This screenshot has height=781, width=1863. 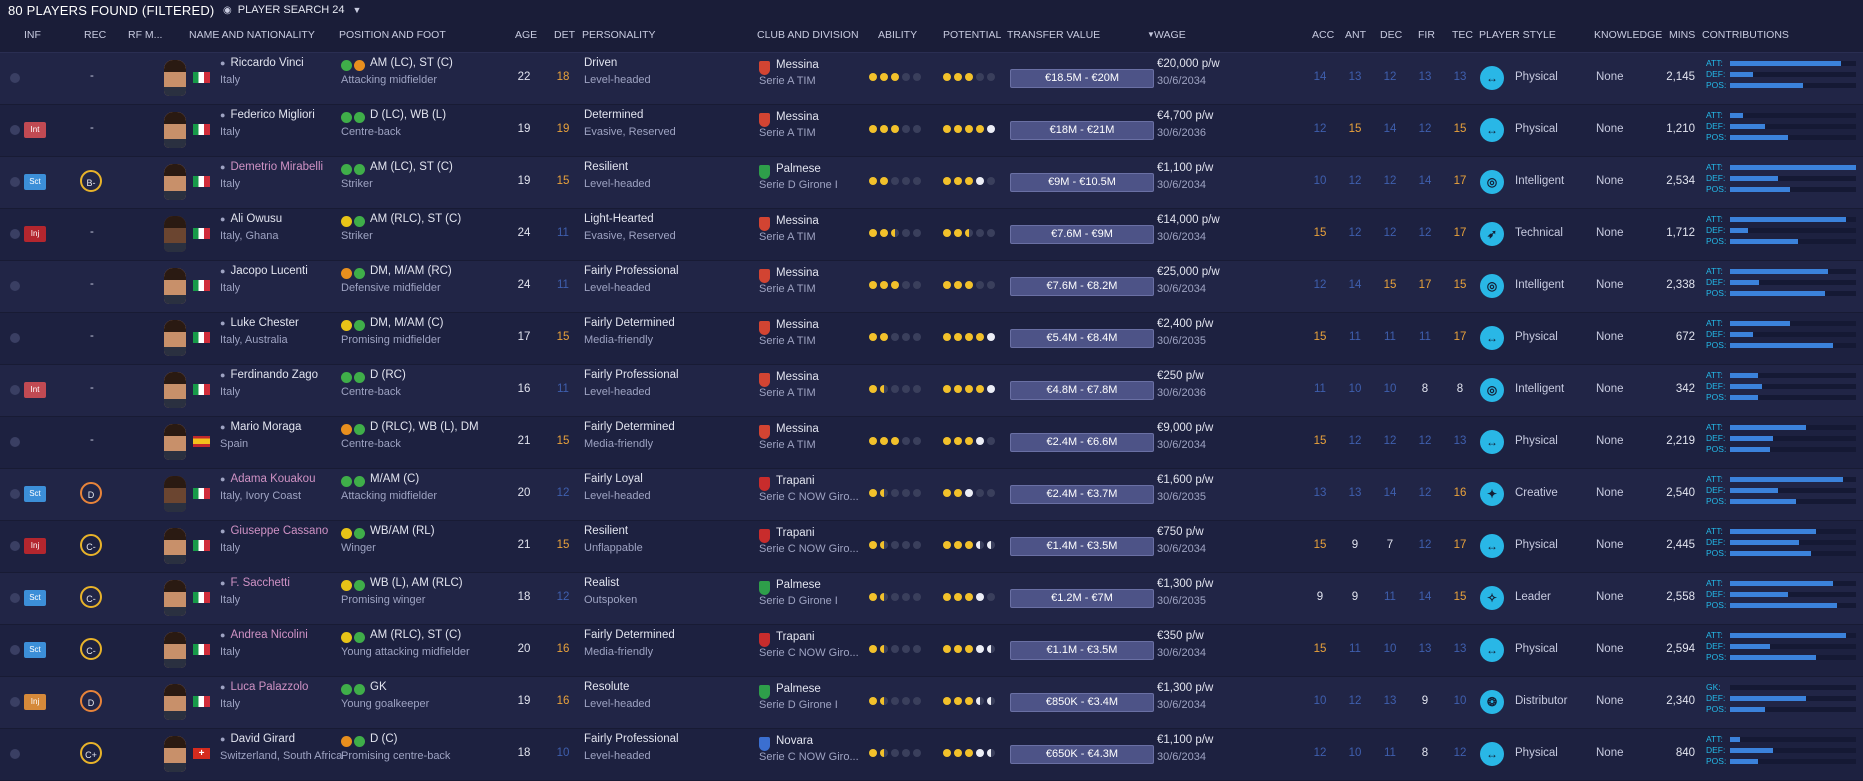 What do you see at coordinates (1390, 337) in the screenshot?
I see `attr-dec: 11` at bounding box center [1390, 337].